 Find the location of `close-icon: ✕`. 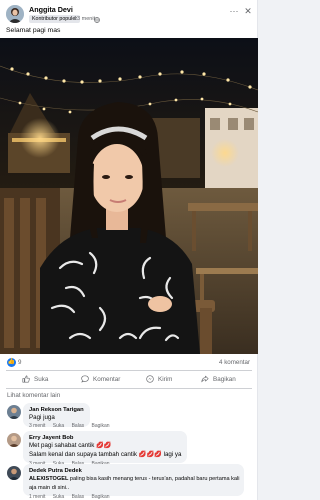

close-icon: ✕ is located at coordinates (248, 11).